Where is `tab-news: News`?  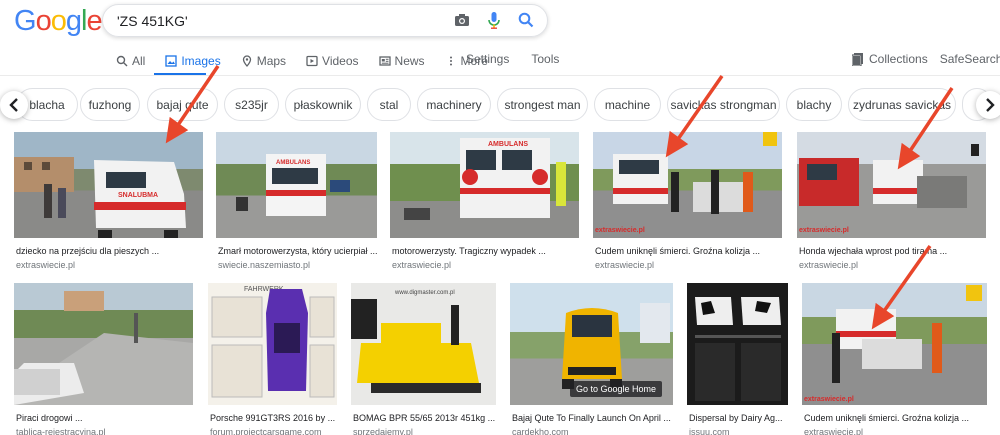
tab-news: News is located at coordinates (401, 61).